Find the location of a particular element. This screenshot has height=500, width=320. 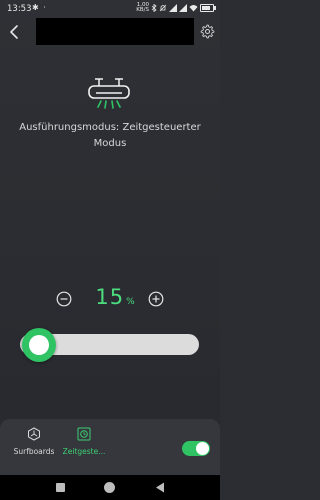

toggle-knob is located at coordinates (202, 448).